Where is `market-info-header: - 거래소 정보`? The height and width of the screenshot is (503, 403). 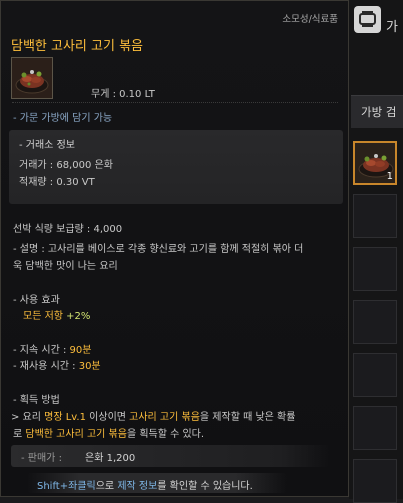 market-info-header: - 거래소 정보 is located at coordinates (47, 145).